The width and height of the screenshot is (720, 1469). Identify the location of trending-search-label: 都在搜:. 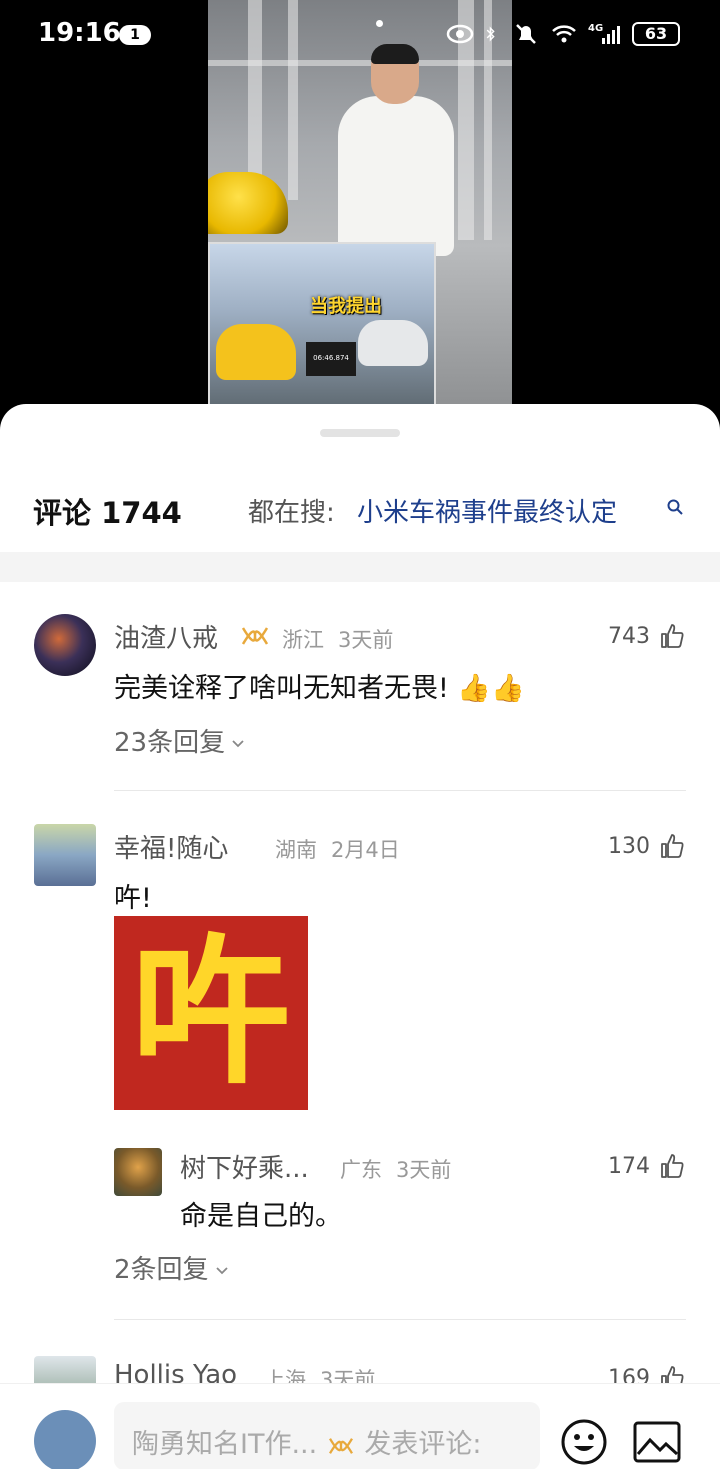
(291, 513).